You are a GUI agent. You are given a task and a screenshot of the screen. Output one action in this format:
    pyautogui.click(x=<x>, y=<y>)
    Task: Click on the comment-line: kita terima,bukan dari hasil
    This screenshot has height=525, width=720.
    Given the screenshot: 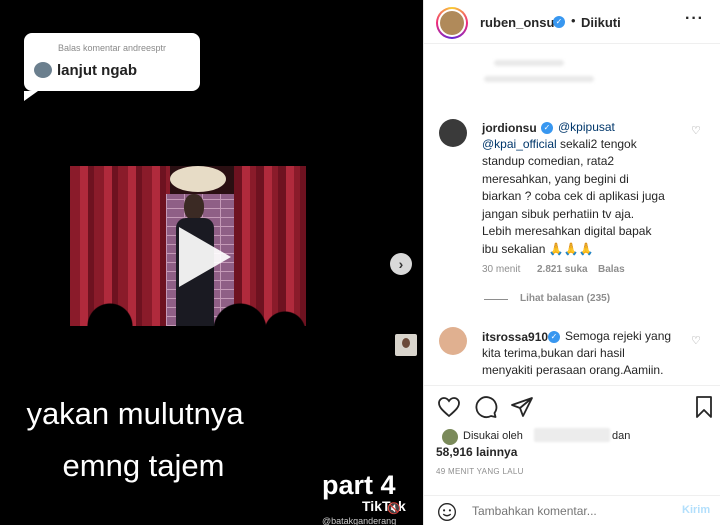 What is the action you would take?
    pyautogui.click(x=553, y=353)
    